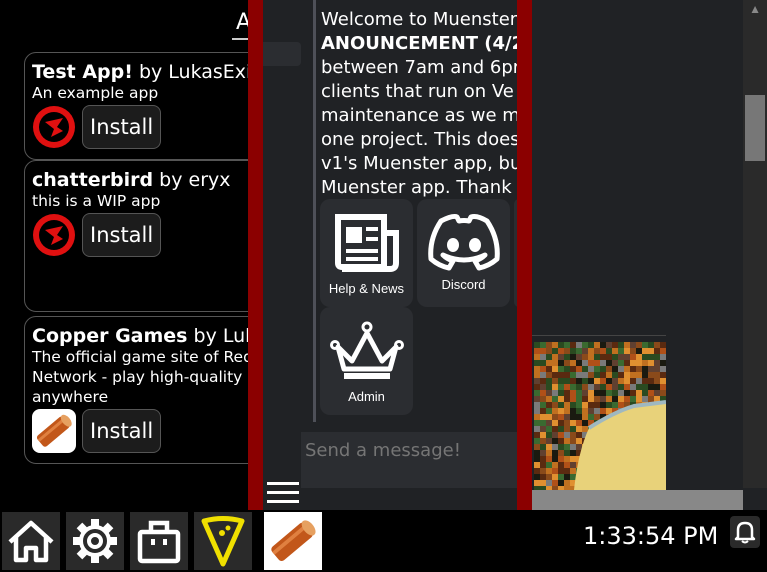 Image resolution: width=767 pixels, height=572 pixels. What do you see at coordinates (755, 9) in the screenshot?
I see `scroll-up-icon: ▲` at bounding box center [755, 9].